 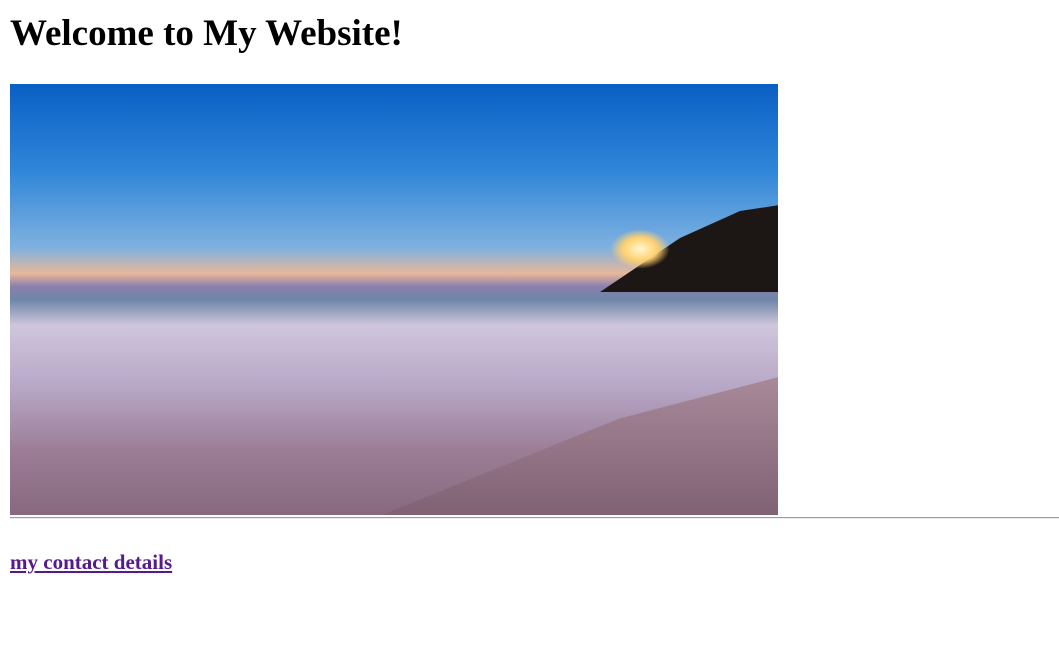 What do you see at coordinates (91, 562) in the screenshot?
I see `contact-details-link: my contact details` at bounding box center [91, 562].